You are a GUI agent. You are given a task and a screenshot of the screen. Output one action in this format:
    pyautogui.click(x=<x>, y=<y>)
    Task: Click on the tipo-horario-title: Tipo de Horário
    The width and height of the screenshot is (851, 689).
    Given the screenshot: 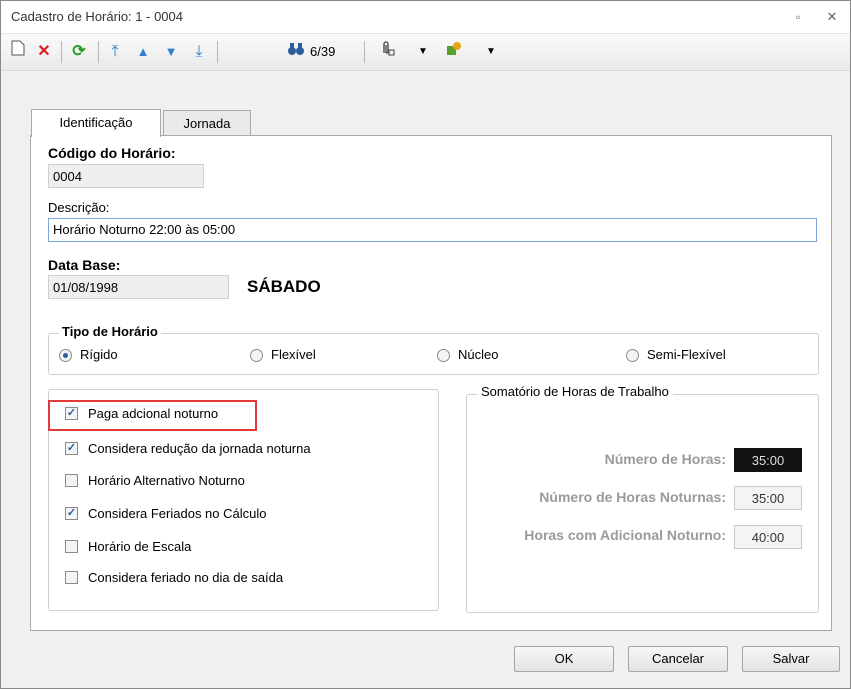 What is the action you would take?
    pyautogui.click(x=110, y=331)
    